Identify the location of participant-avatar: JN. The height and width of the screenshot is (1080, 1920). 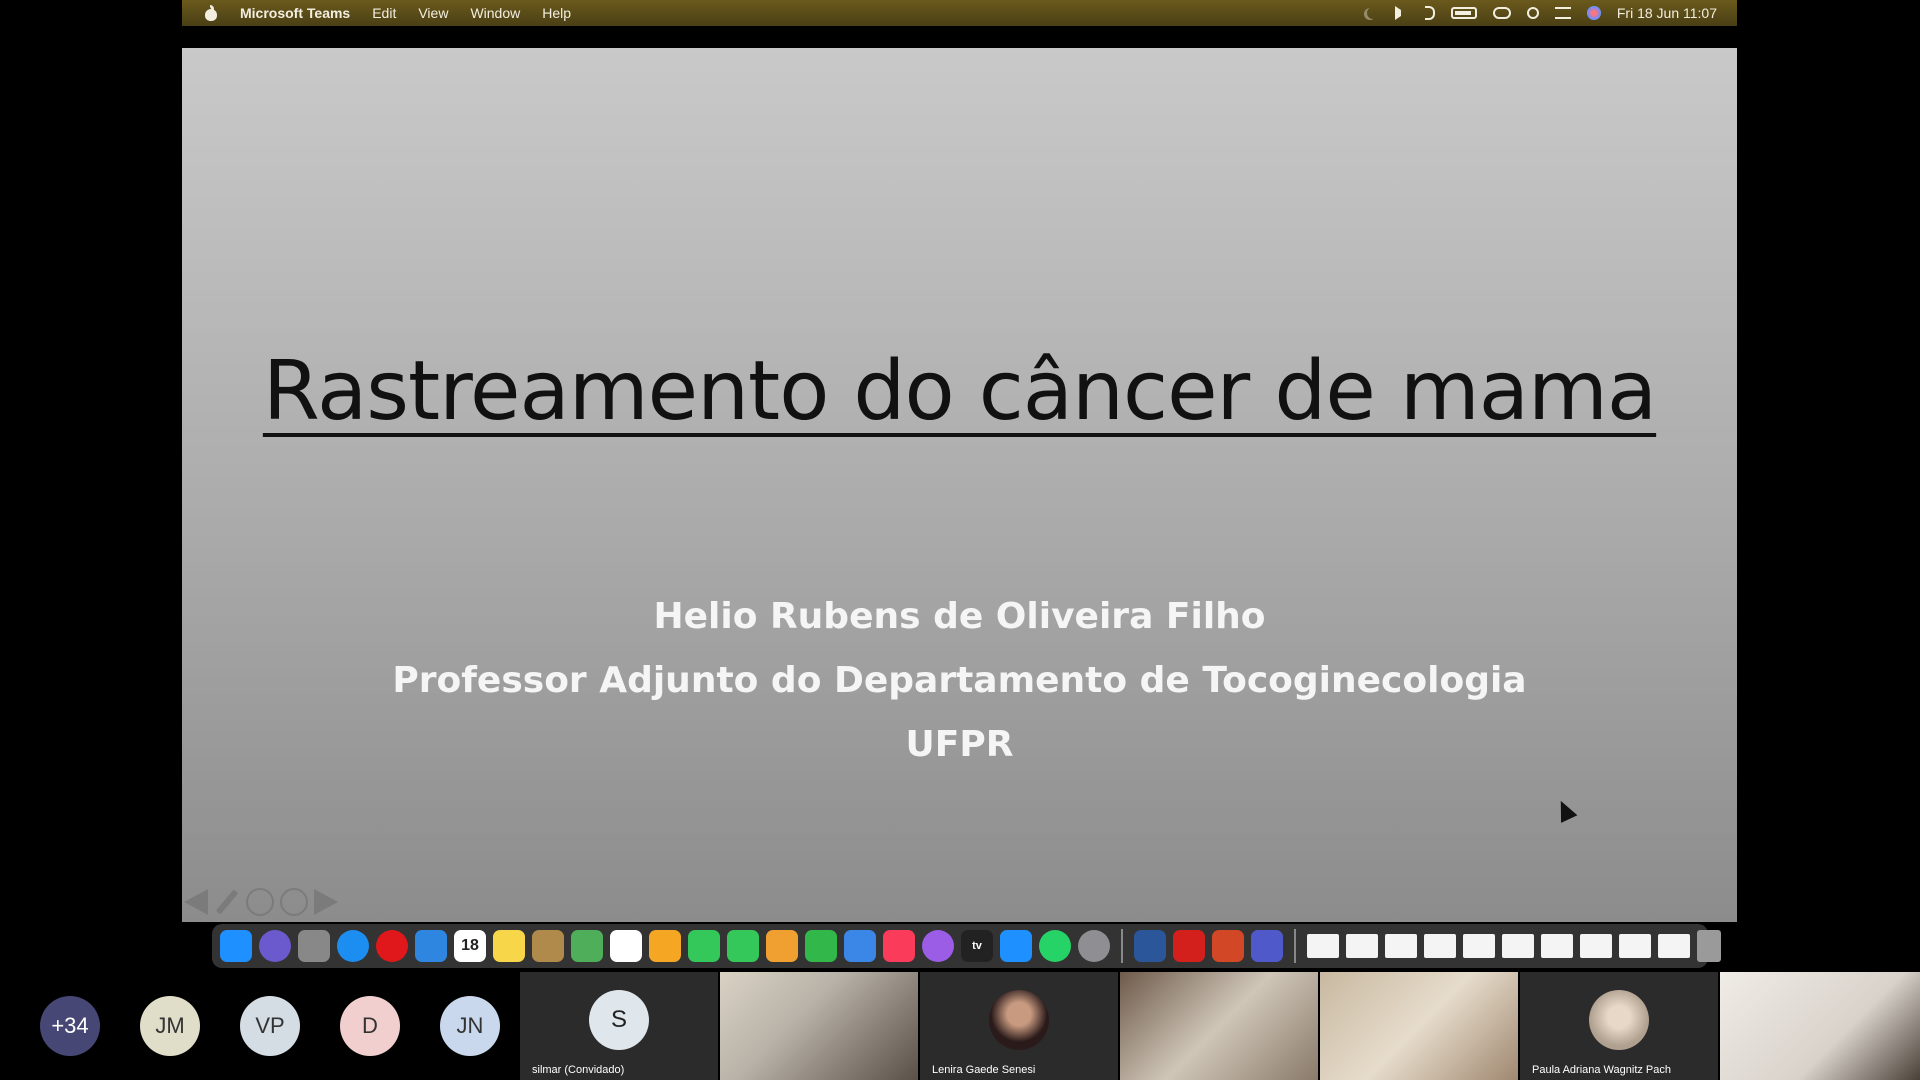
(470, 1026).